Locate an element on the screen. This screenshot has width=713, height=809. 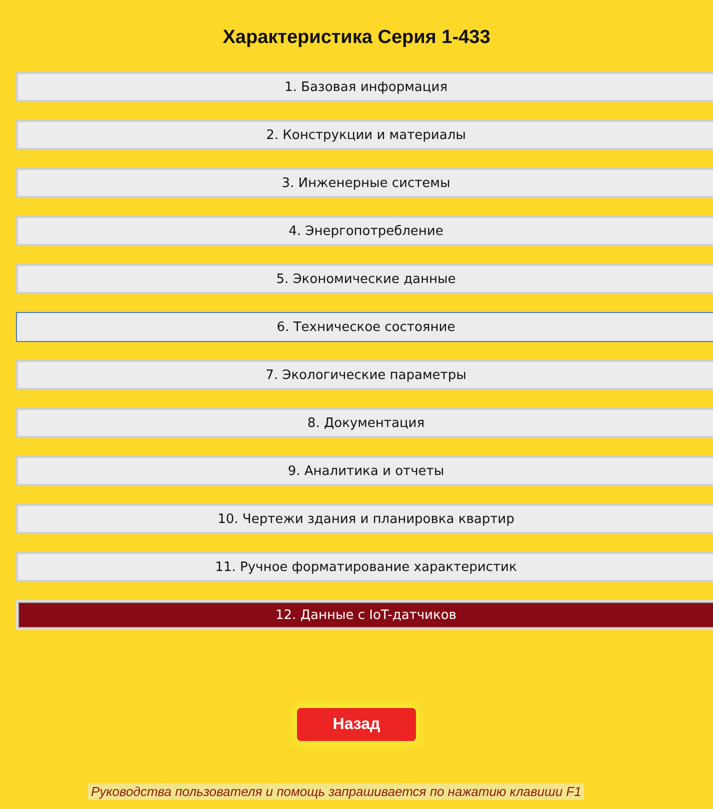
section-button: 8. Документация is located at coordinates (364, 423).